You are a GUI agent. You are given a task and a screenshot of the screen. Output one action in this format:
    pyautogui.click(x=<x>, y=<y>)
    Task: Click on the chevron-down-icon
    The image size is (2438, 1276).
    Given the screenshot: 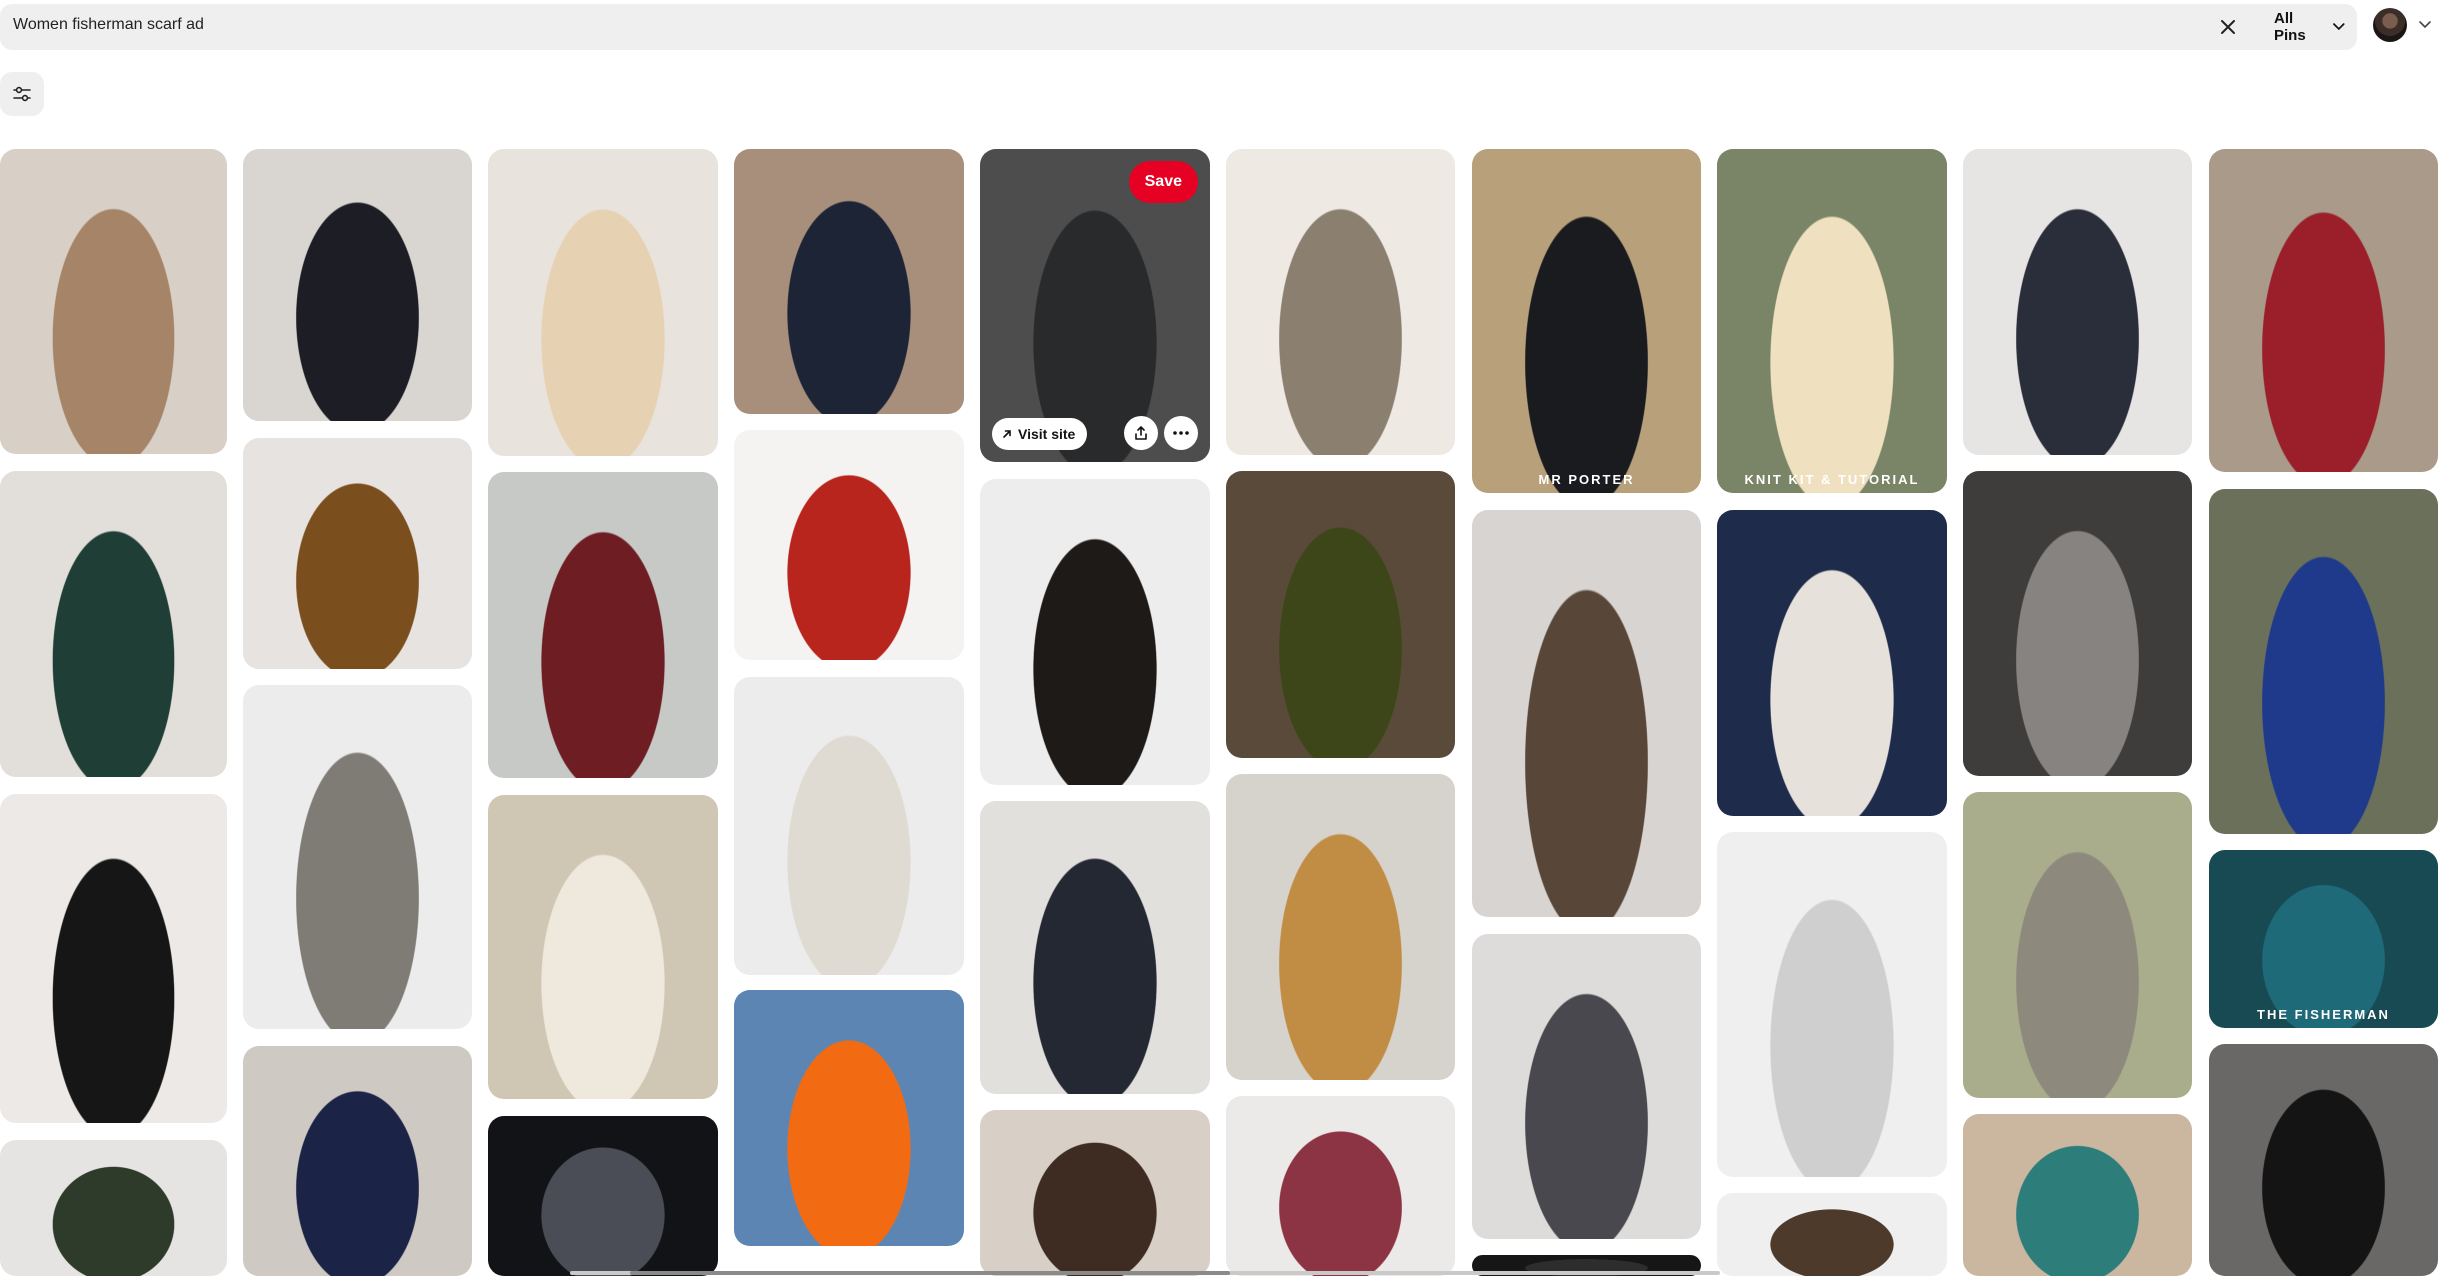 What is the action you would take?
    pyautogui.click(x=2339, y=27)
    